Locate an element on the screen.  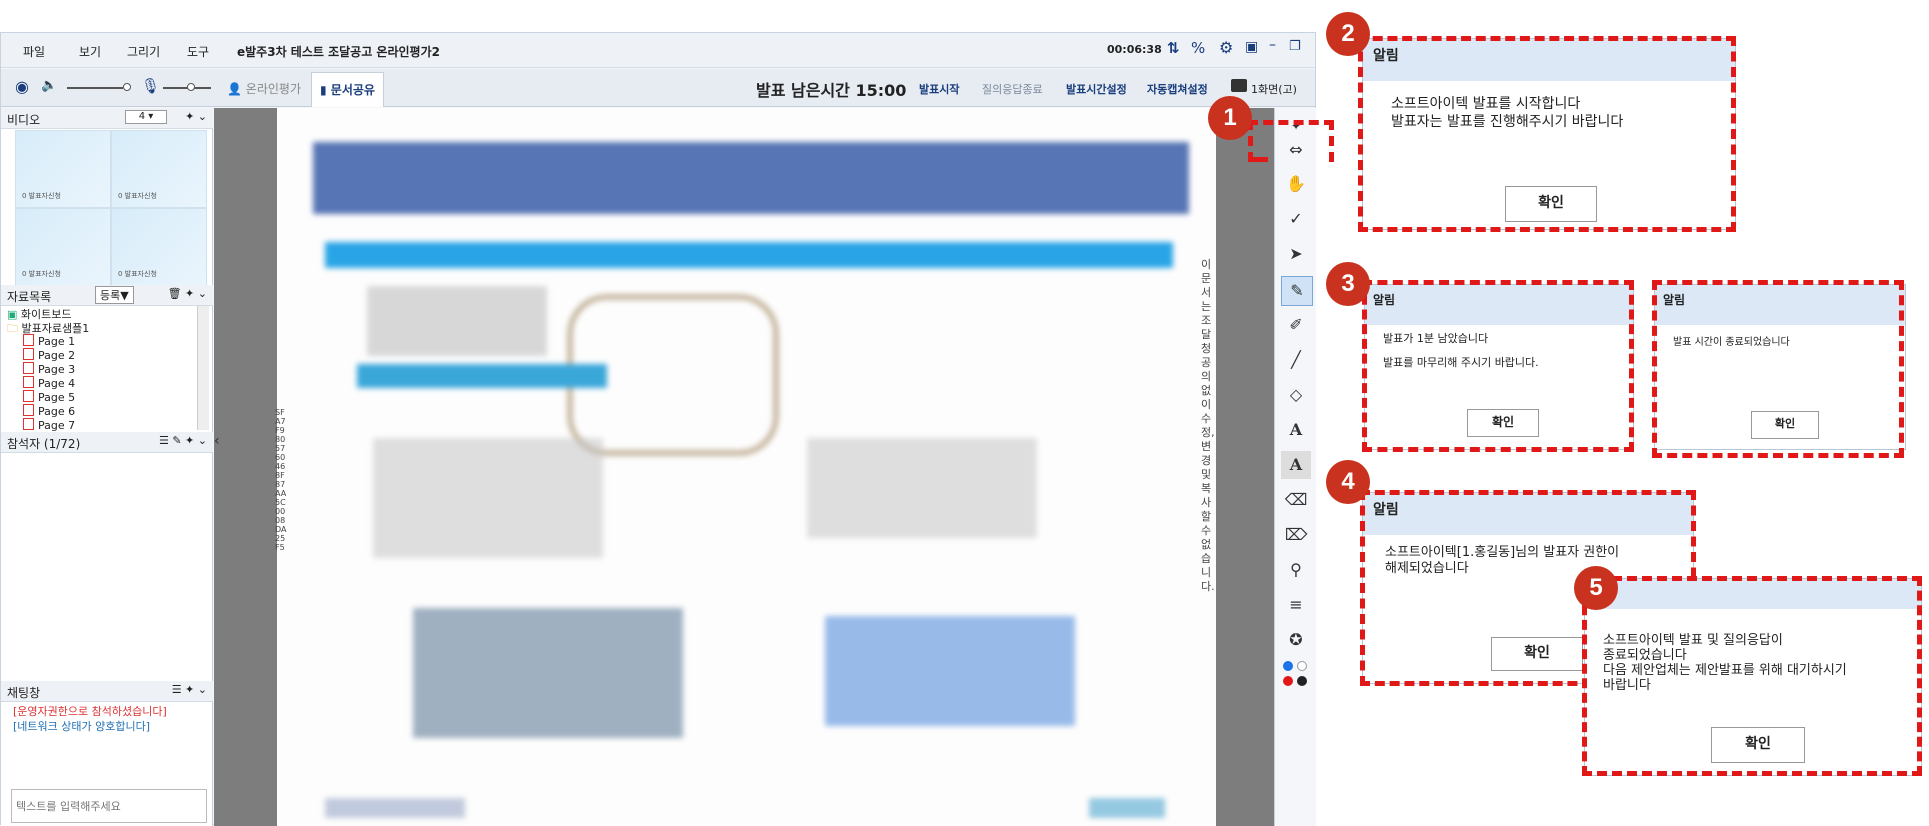
document-side-code: SFA7F9805760468F87AA5C0008DA25F5 is located at coordinates (281, 480).